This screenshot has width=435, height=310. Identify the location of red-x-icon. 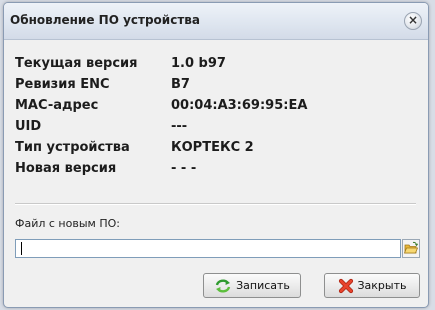
(345, 285).